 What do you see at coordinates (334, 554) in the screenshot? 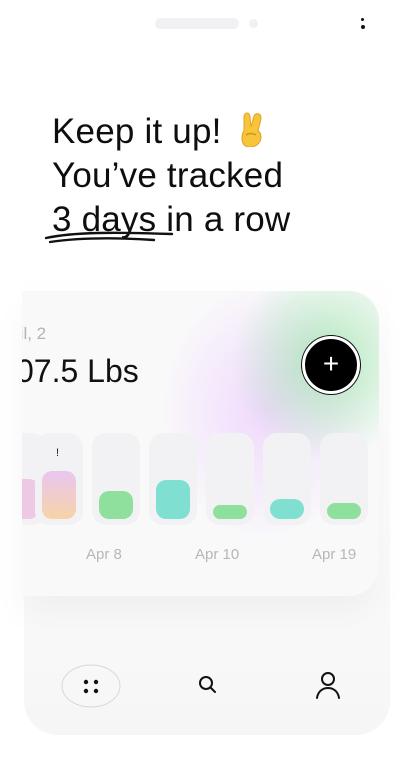
I see `x-tick-apr-19: Apr 19` at bounding box center [334, 554].